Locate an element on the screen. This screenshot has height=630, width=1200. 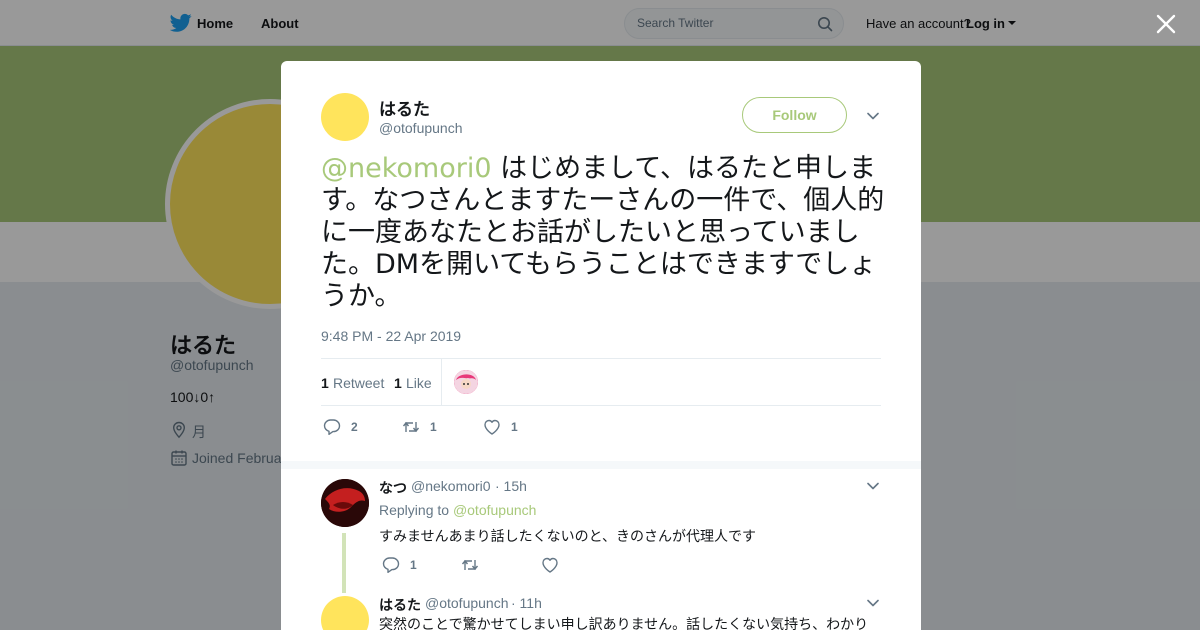
reply-timestamp: · 15h is located at coordinates (511, 486).